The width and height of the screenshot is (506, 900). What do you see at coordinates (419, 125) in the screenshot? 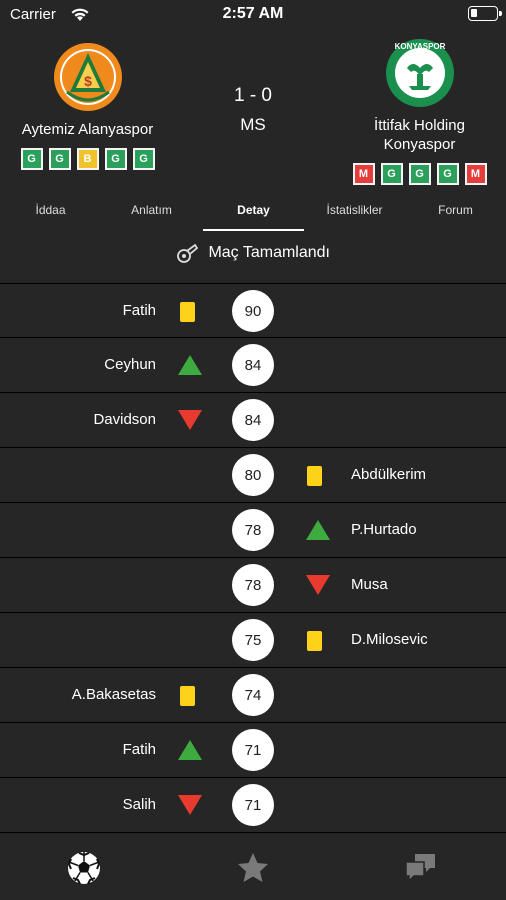
I see `away-team-name-line1: İttifak Holding` at bounding box center [419, 125].